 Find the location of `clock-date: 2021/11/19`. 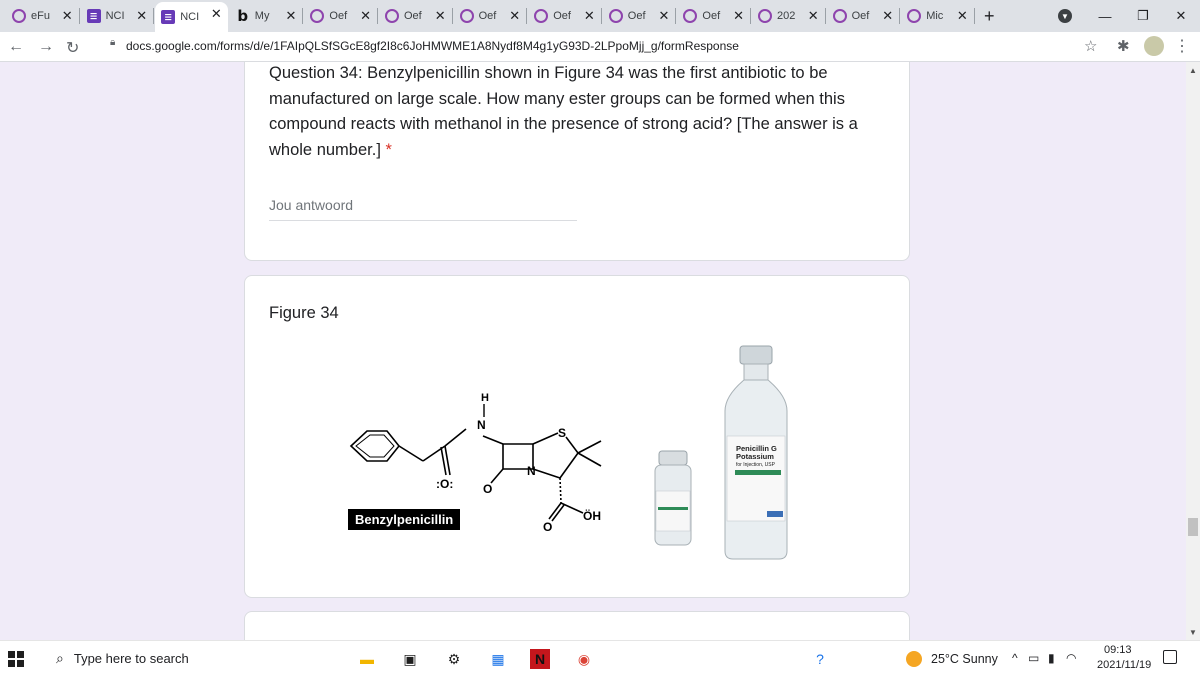

clock-date: 2021/11/19 is located at coordinates (1124, 665).